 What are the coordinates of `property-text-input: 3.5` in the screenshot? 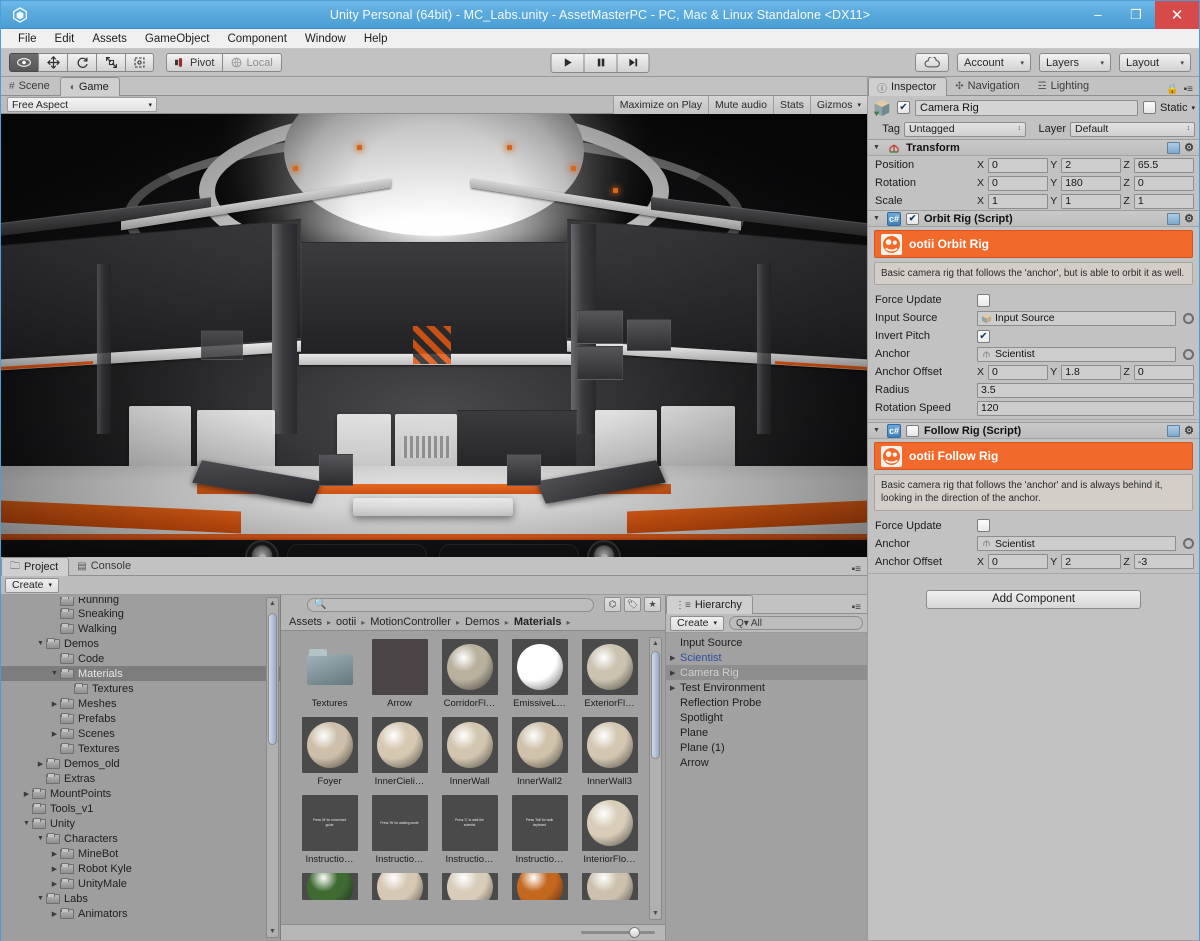 It's located at (1085, 390).